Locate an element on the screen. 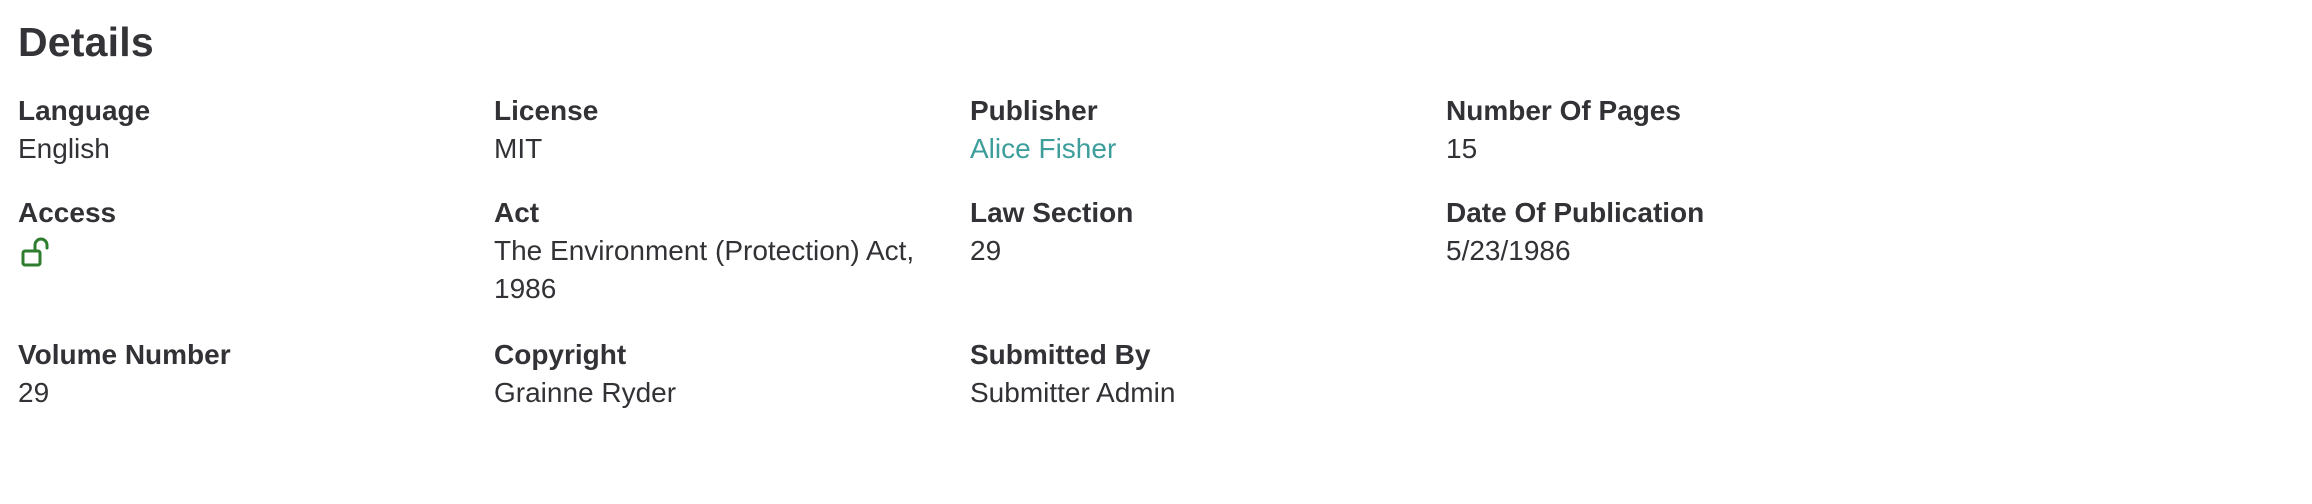 This screenshot has height=504, width=2312. field-value: MIT is located at coordinates (518, 148).